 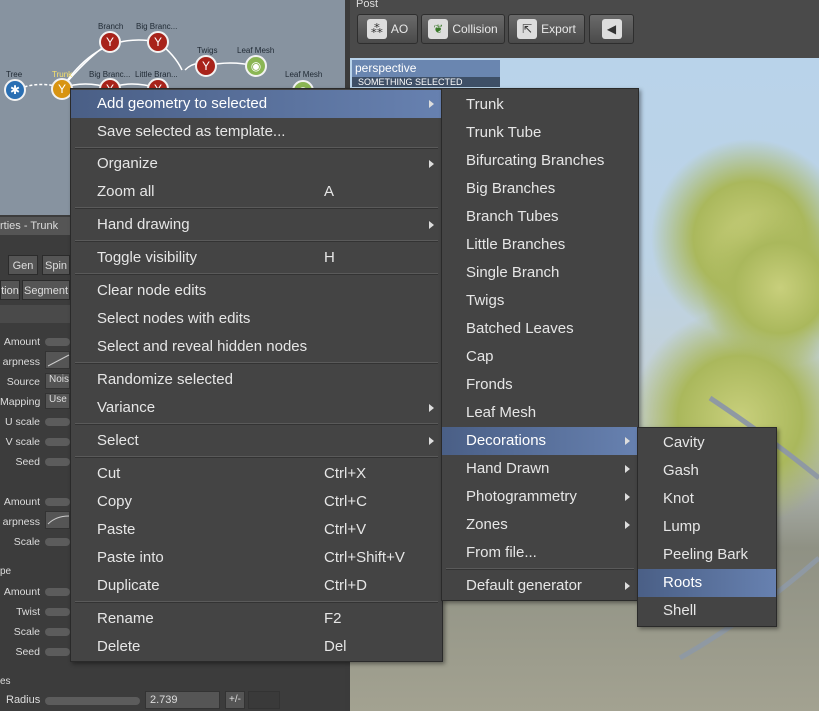 What do you see at coordinates (158, 42) in the screenshot?
I see `node-big-branches-1: Y` at bounding box center [158, 42].